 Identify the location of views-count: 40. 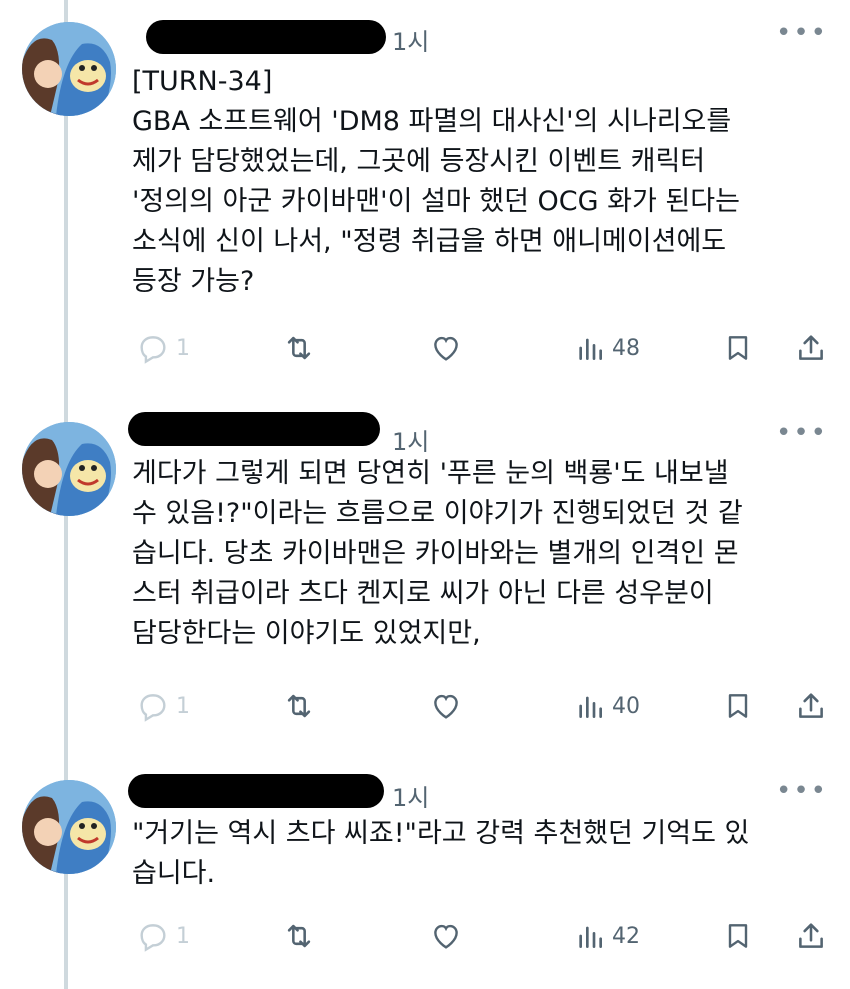
(626, 706).